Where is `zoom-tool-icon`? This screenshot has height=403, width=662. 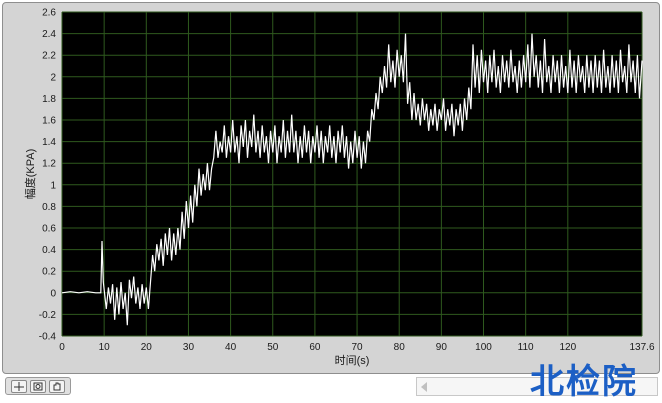
zoom-tool-icon is located at coordinates (37, 386).